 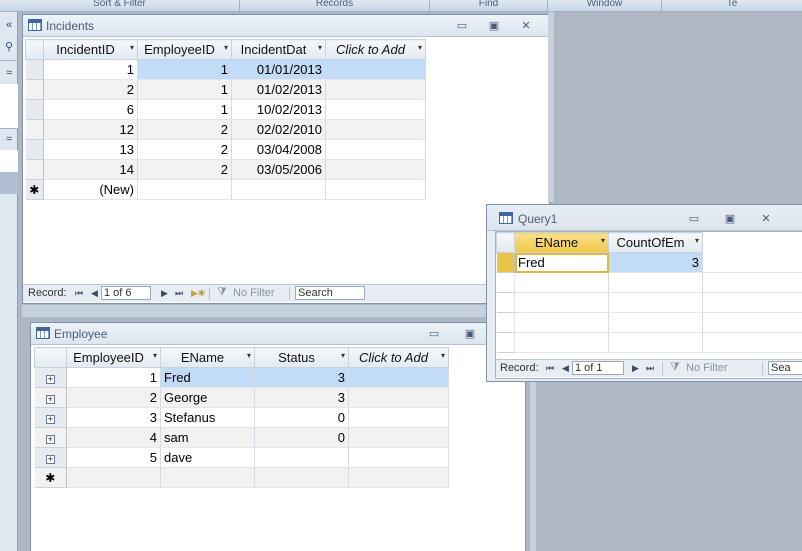 I want to click on cell-employeeid: 4, so click(x=113, y=437).